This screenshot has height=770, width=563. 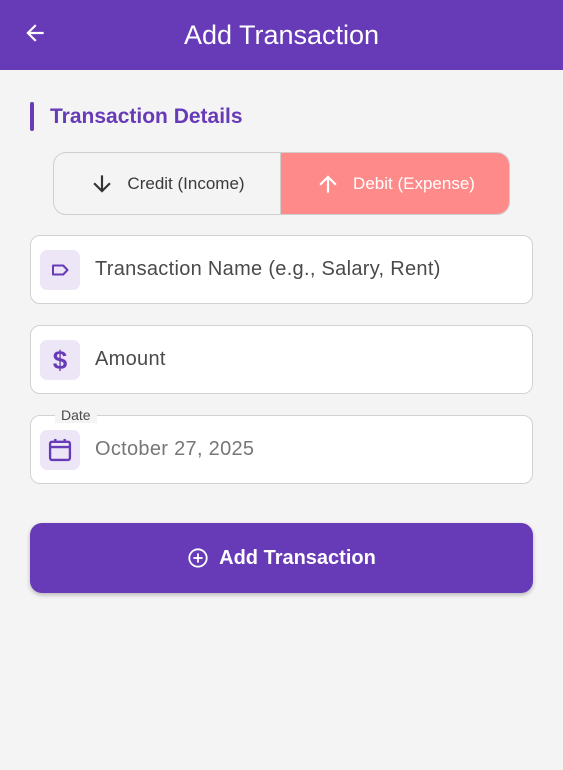 What do you see at coordinates (281, 445) in the screenshot?
I see `date-field: Date October 27, 2025` at bounding box center [281, 445].